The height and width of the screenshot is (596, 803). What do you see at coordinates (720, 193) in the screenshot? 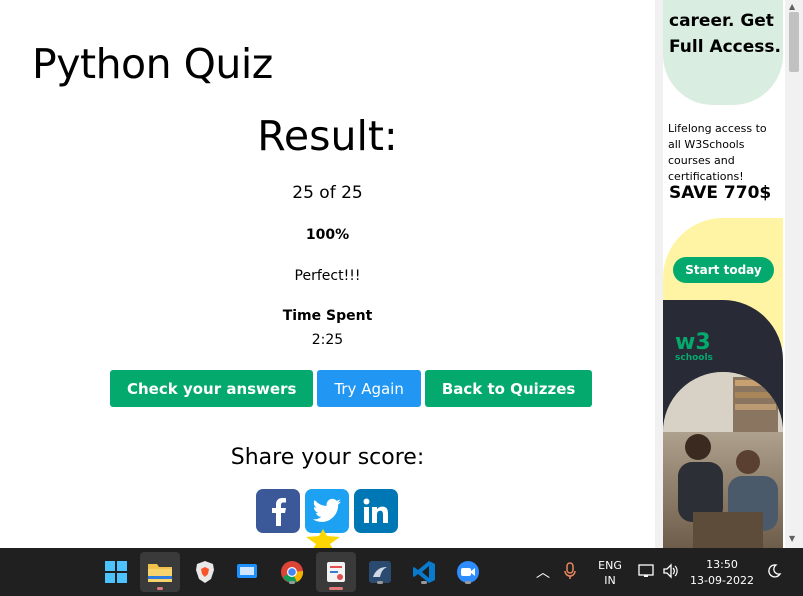
I see `ad-save-text: SAVE 770$` at bounding box center [720, 193].